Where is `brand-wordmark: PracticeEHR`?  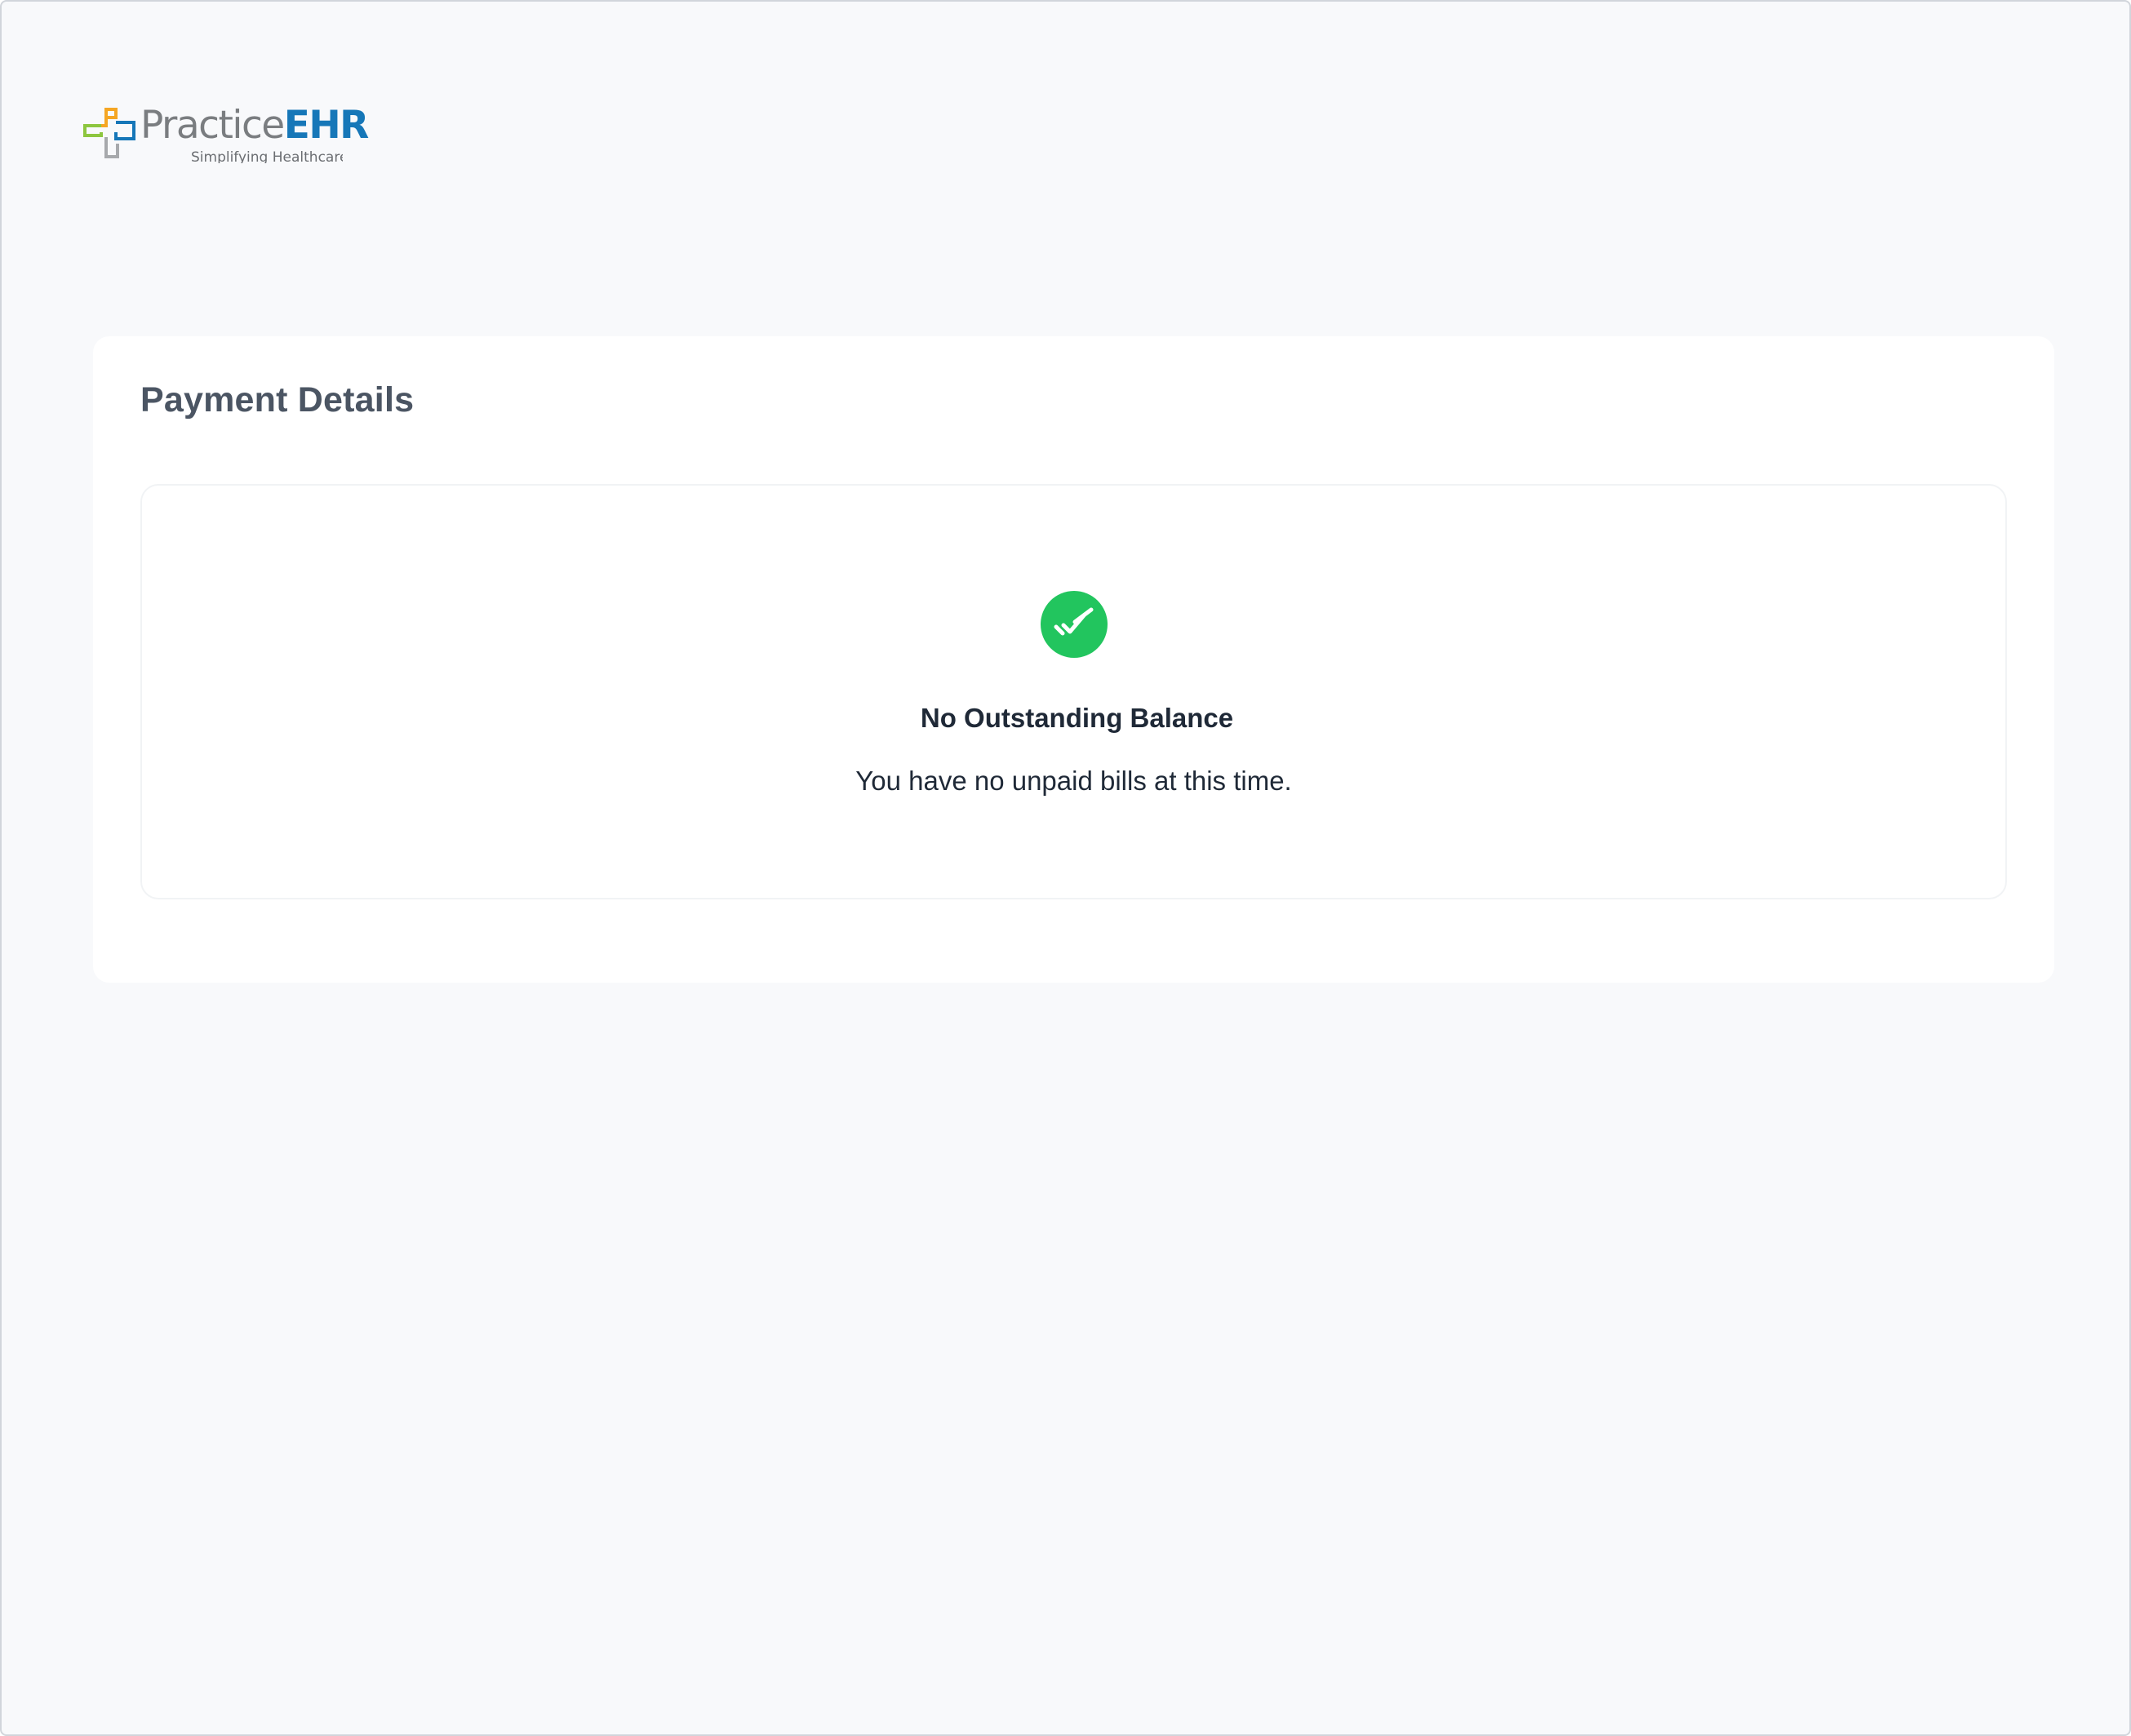 brand-wordmark: PracticeEHR is located at coordinates (255, 125).